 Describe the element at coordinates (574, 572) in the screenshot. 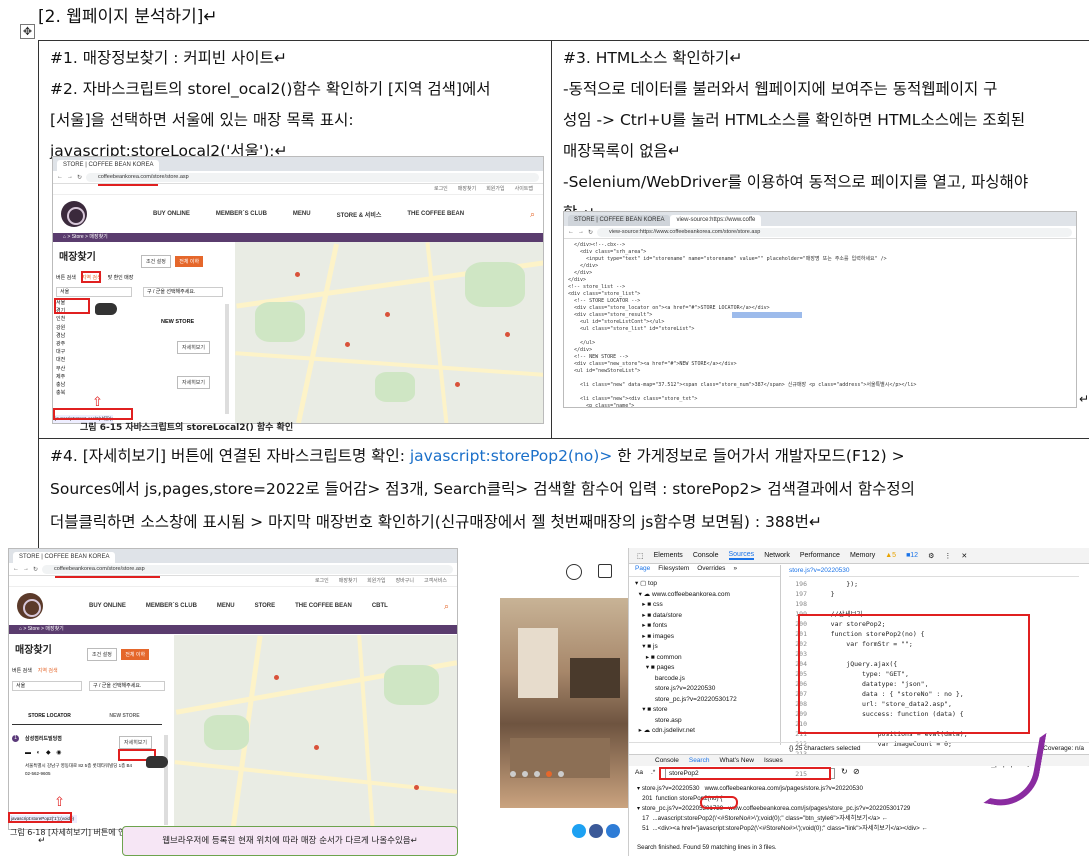

I see `compass-icon` at that location.